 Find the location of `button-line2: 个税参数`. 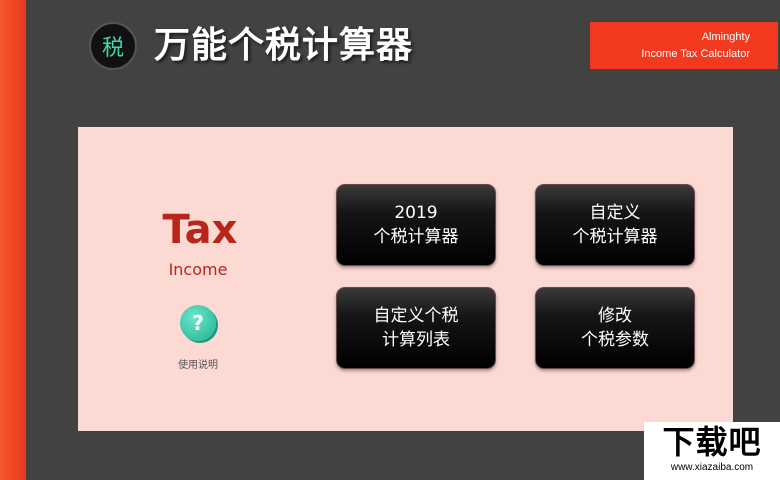

button-line2: 个税参数 is located at coordinates (615, 340).